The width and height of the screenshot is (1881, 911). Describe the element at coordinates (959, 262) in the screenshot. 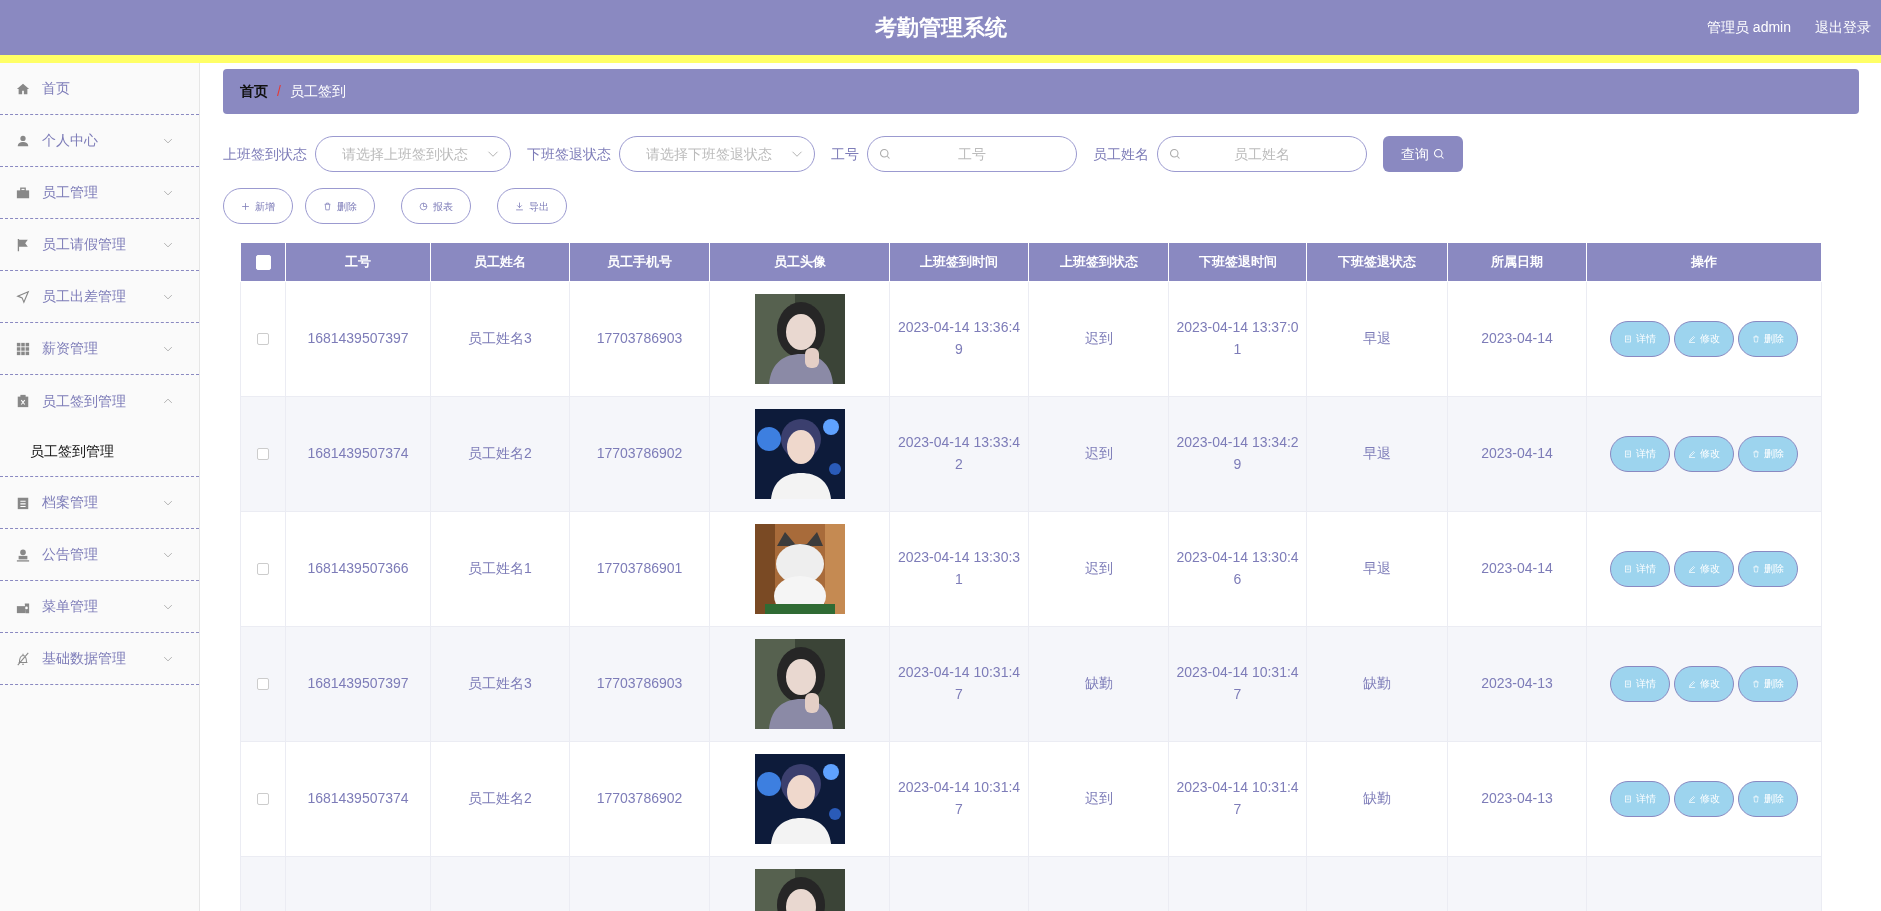

I see `column-header: 上班签到时间` at that location.